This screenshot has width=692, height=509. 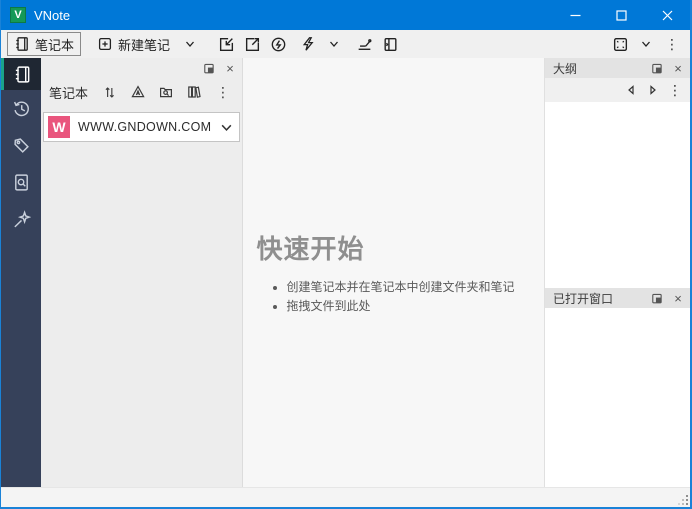 I want to click on sidebar-item-snippets, so click(x=21, y=219).